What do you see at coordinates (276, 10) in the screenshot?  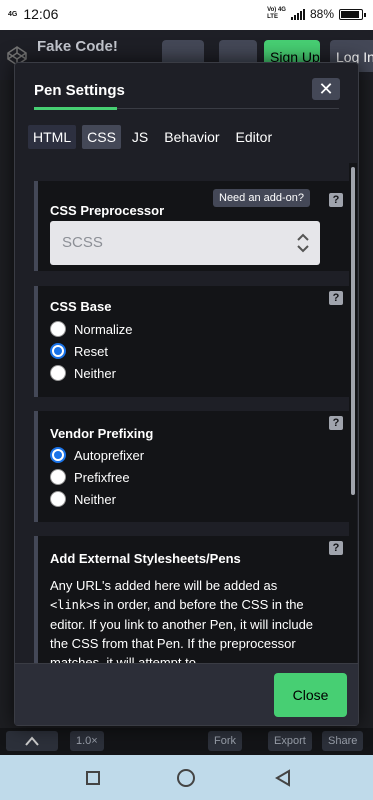 I see `network-top: Vo) 4G` at bounding box center [276, 10].